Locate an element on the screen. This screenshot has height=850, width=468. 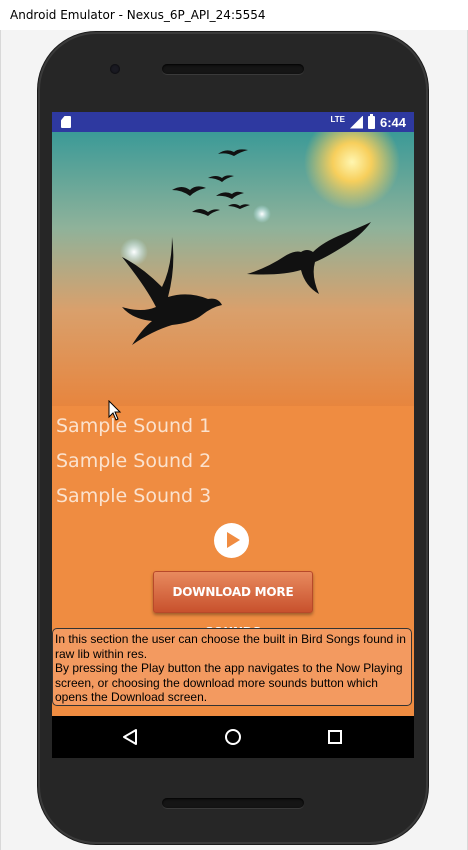
window-title-bar: Android Emulator - Nexus_6P_API_24:5554 is located at coordinates (234, 15).